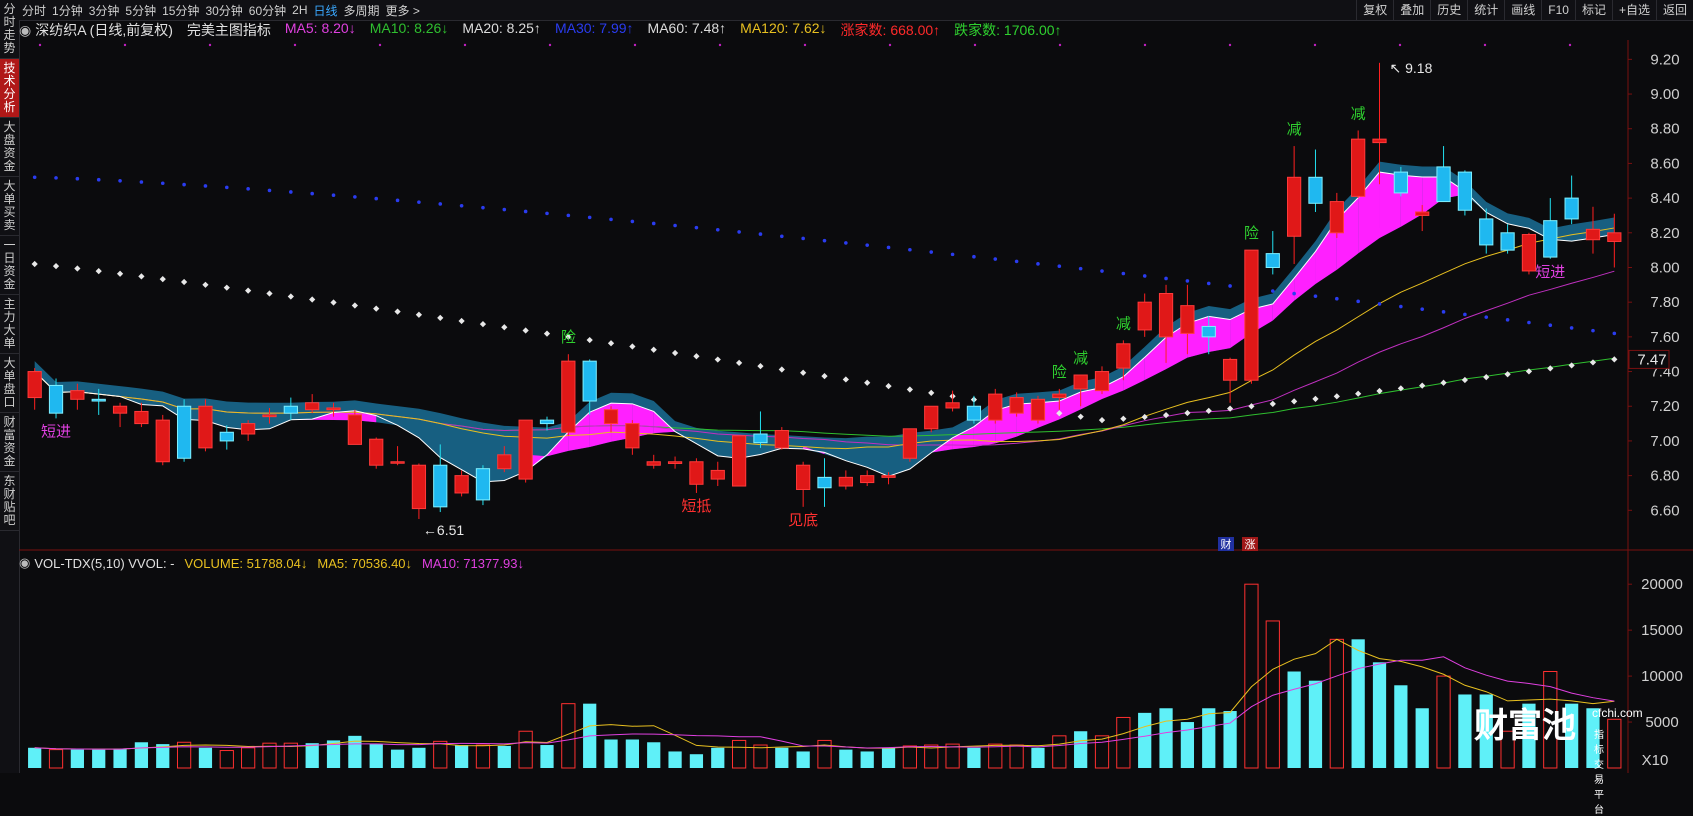 Image resolution: width=1693 pixels, height=816 pixels. What do you see at coordinates (1522, 10) in the screenshot?
I see `toolbar-button: 画线` at bounding box center [1522, 10].